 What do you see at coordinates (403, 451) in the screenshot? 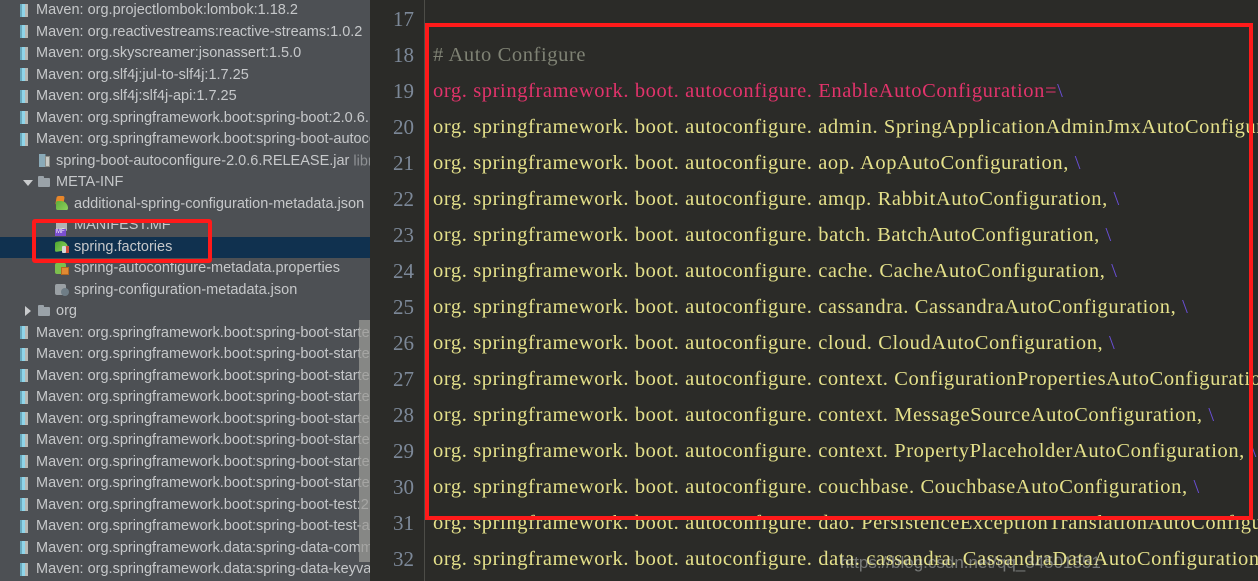
I see `line-number: 29` at bounding box center [403, 451].